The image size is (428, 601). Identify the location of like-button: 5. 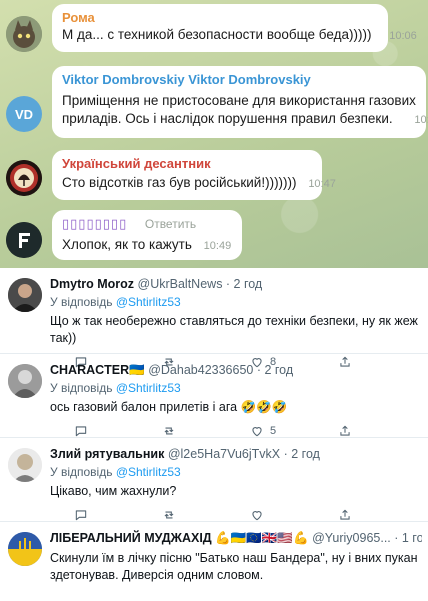
(263, 431).